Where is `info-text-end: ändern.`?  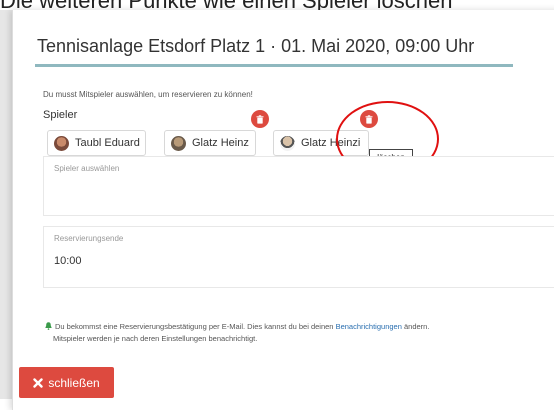 info-text-end: ändern. is located at coordinates (415, 326).